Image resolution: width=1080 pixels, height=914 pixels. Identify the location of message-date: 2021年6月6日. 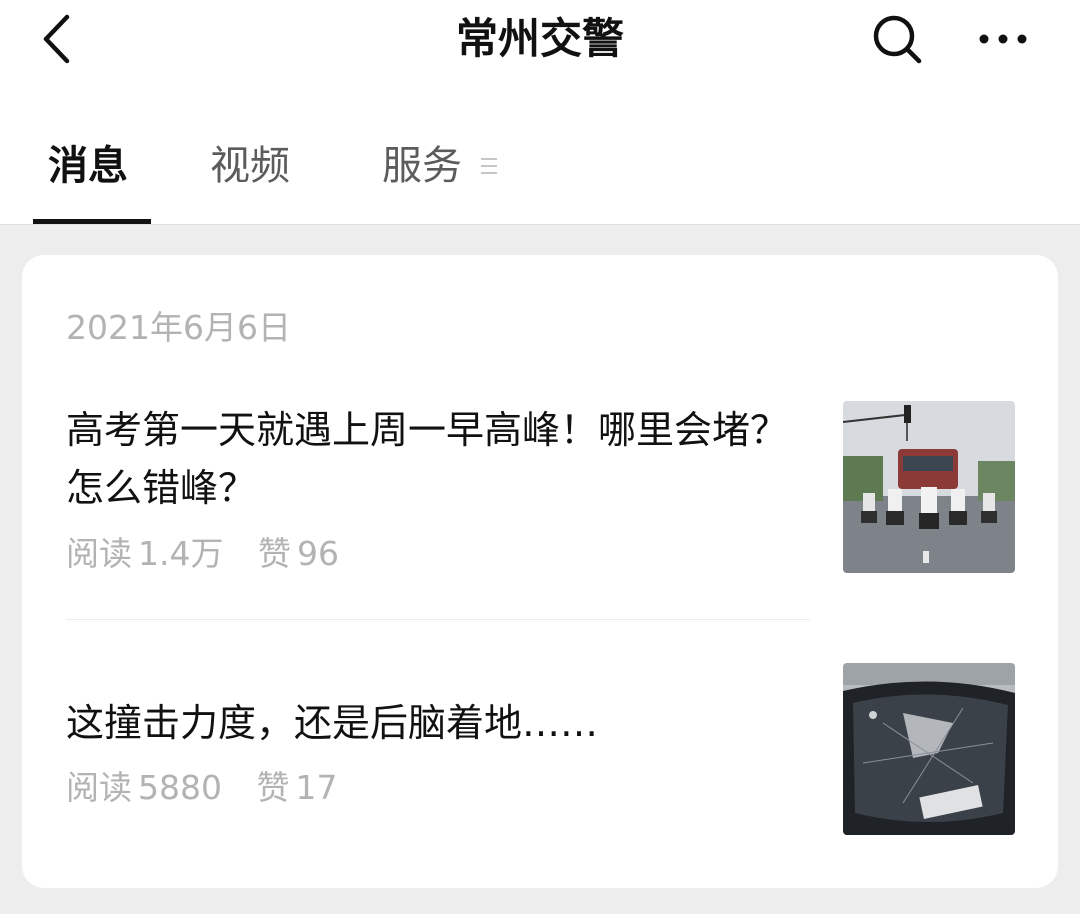
(178, 327).